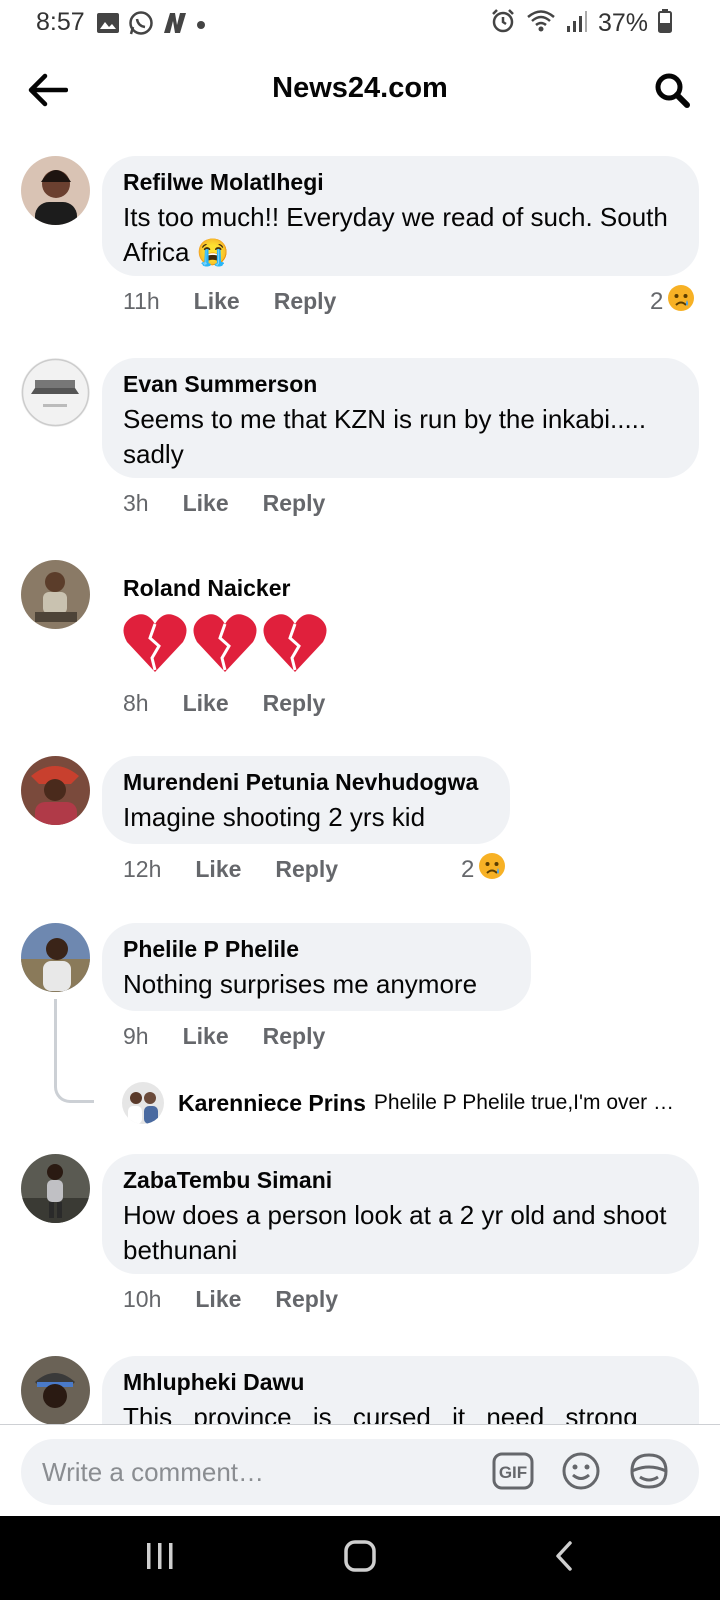 The height and width of the screenshot is (1600, 720). What do you see at coordinates (622, 23) in the screenshot?
I see `battery-percent: 37%` at bounding box center [622, 23].